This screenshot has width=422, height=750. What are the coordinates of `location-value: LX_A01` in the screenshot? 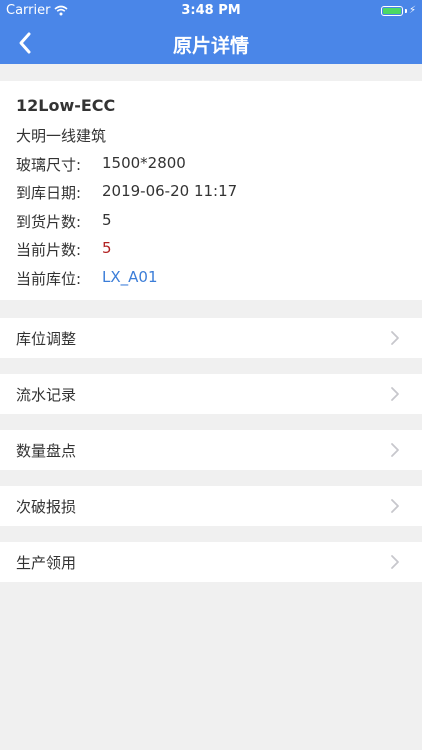 It's located at (130, 277).